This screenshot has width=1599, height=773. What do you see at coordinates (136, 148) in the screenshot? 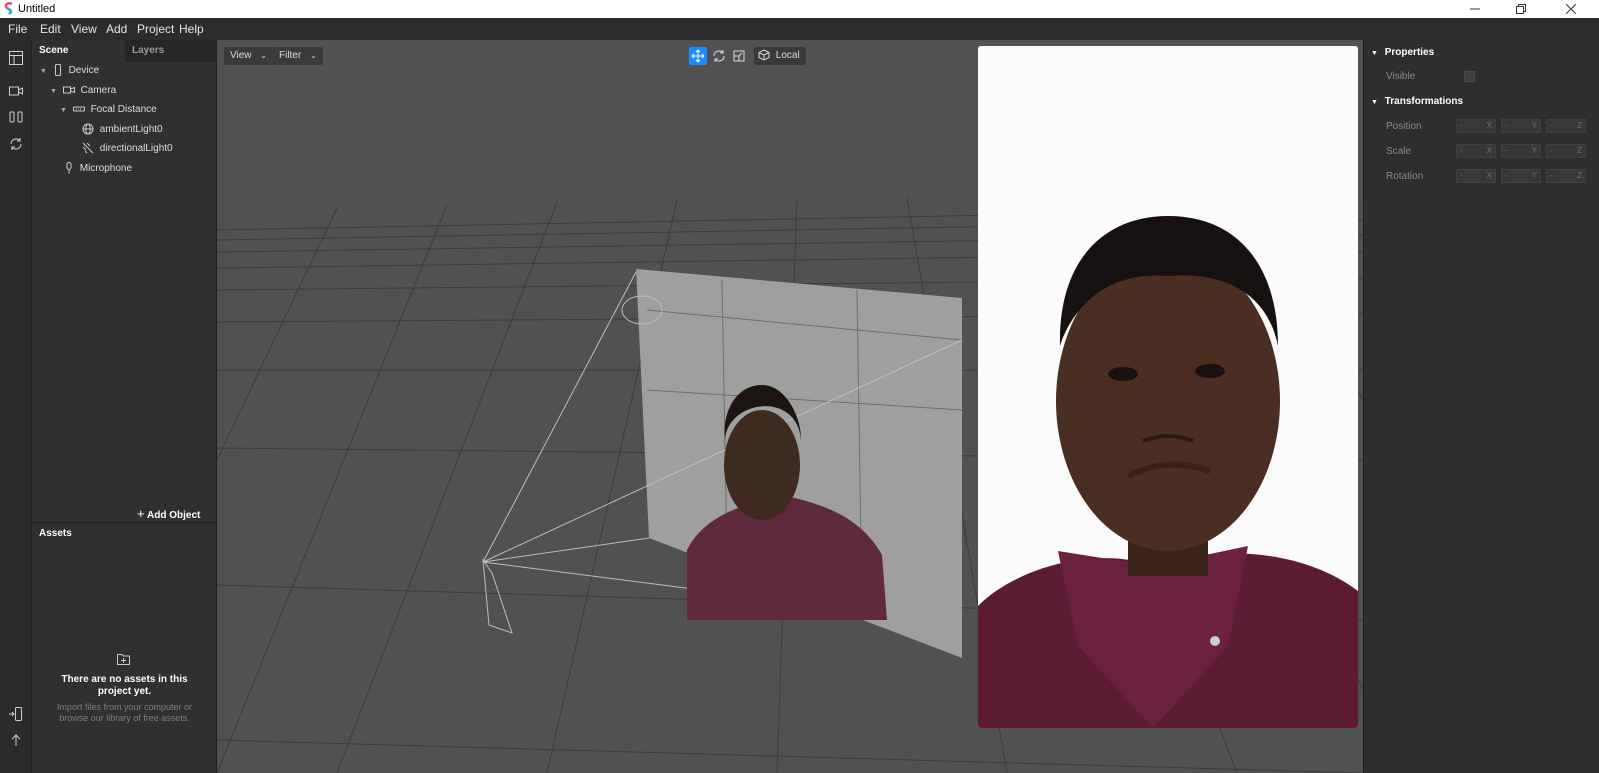
I see `tree-item-label: directionalLight0` at bounding box center [136, 148].